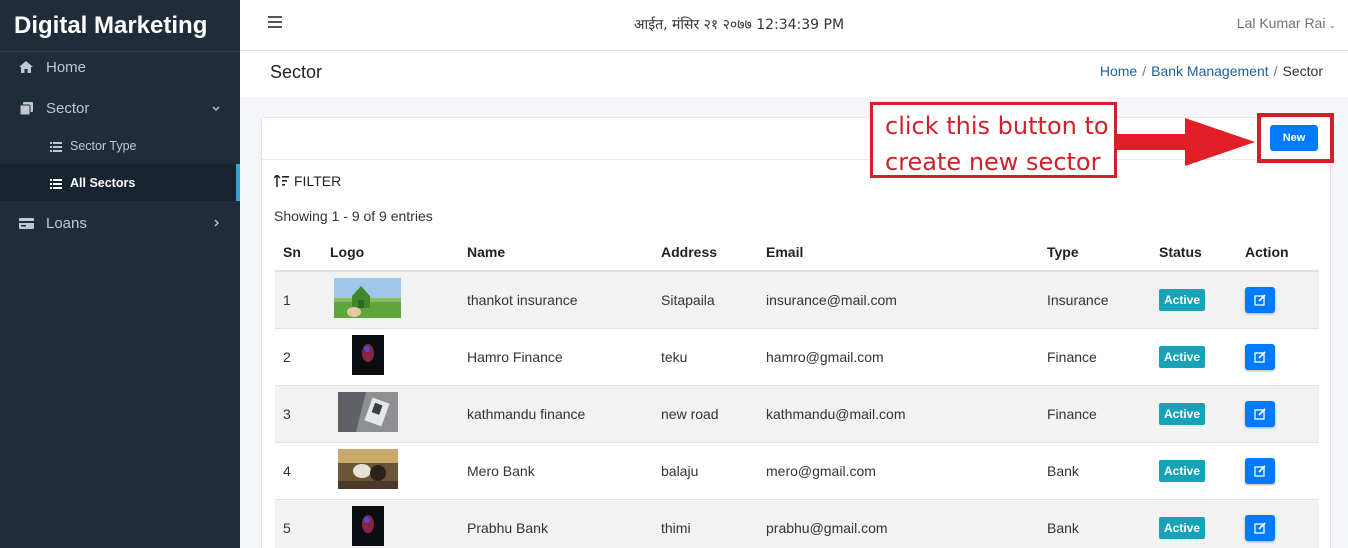  What do you see at coordinates (1302, 71) in the screenshot?
I see `breadcrumb-current: Sector` at bounding box center [1302, 71].